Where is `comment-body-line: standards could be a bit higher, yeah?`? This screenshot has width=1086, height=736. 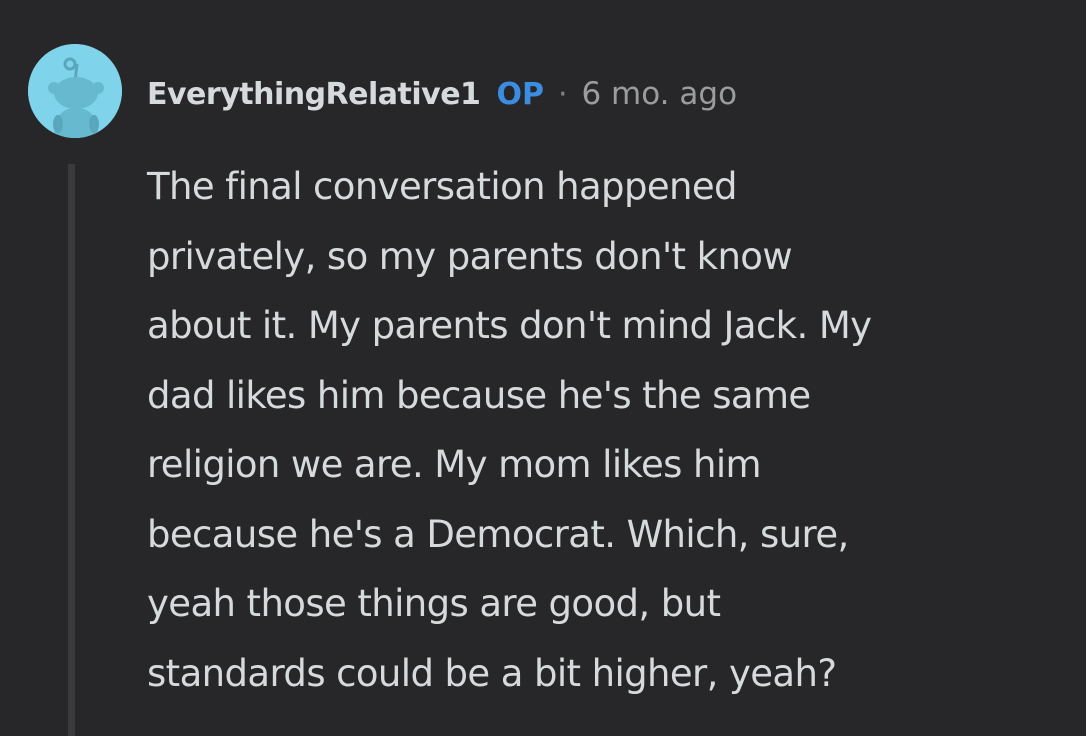
comment-body-line: standards could be a bit higher, yeah? is located at coordinates (492, 673).